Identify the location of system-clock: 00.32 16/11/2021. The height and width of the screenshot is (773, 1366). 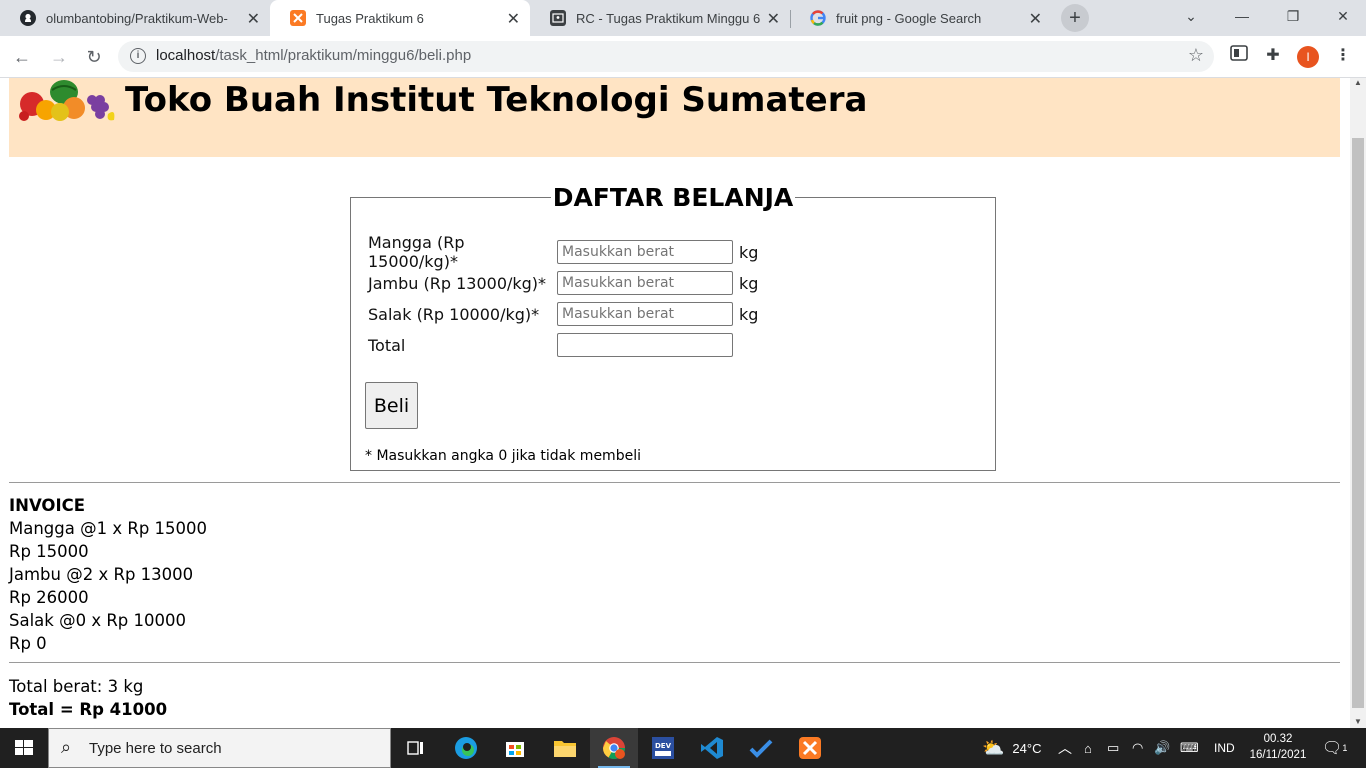
(1278, 747).